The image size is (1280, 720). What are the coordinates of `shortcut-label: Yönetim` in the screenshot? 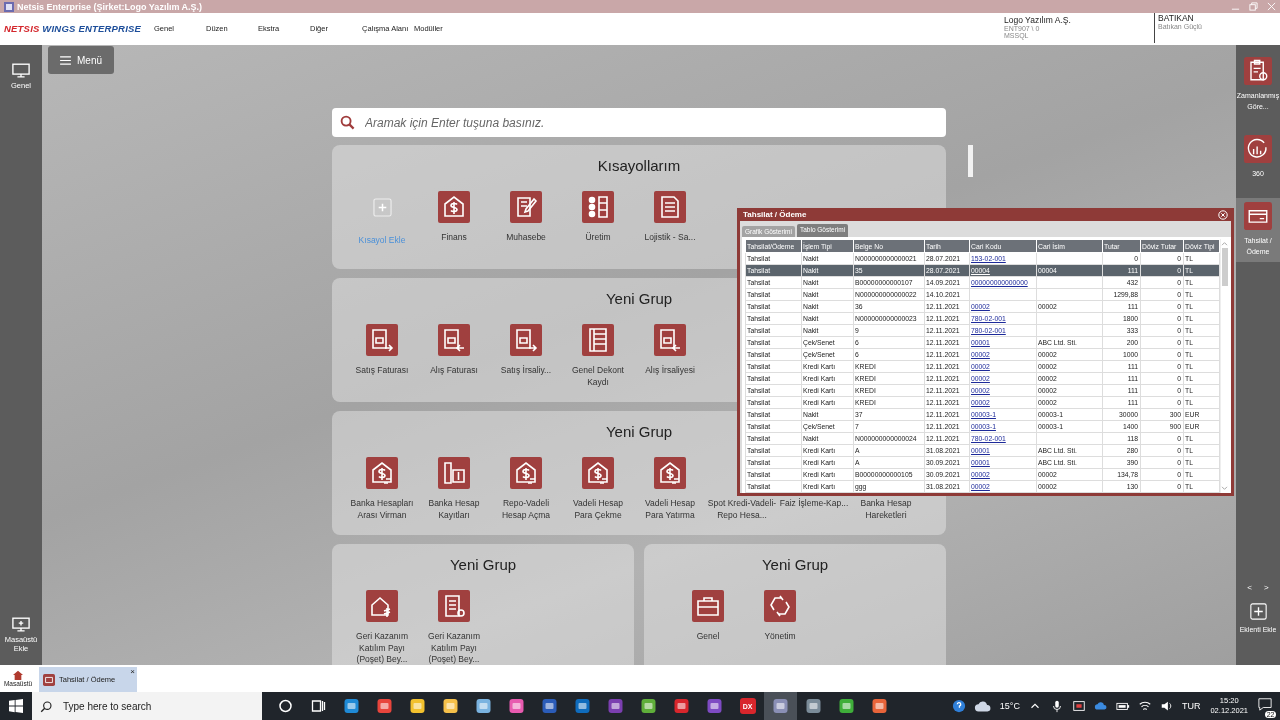 It's located at (780, 637).